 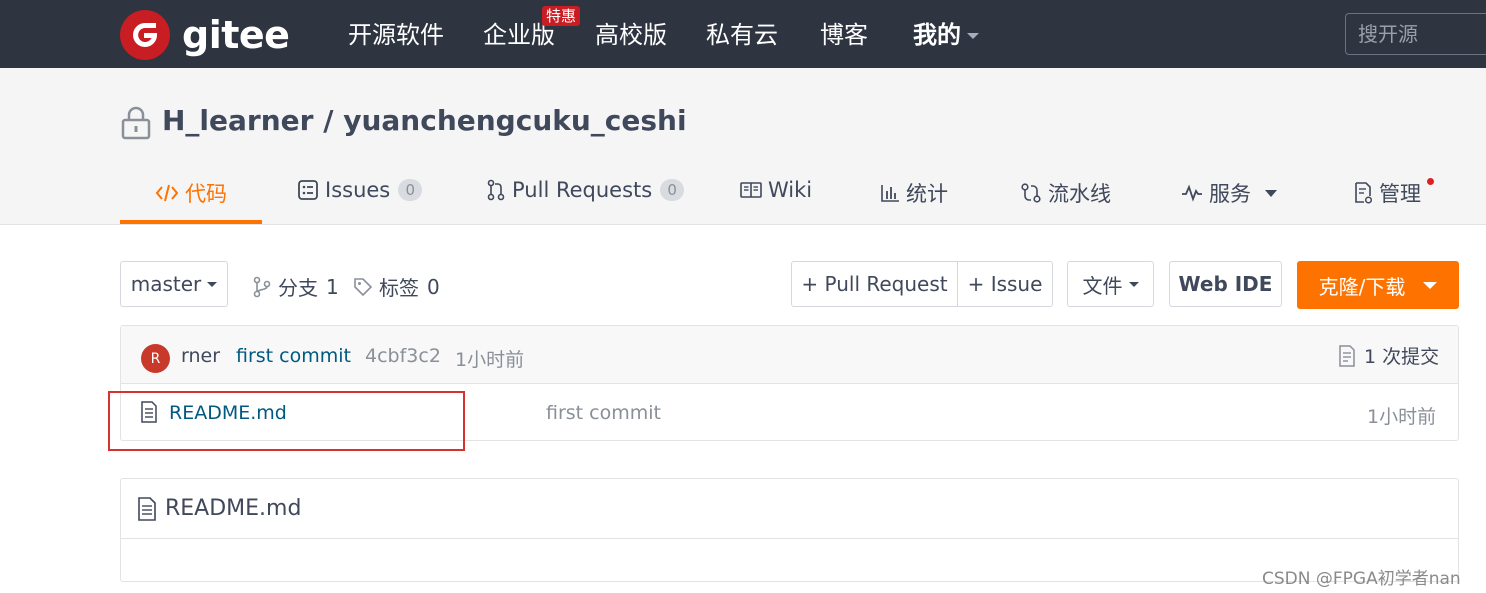 I want to click on tab-code-label: 代码, so click(x=206, y=194).